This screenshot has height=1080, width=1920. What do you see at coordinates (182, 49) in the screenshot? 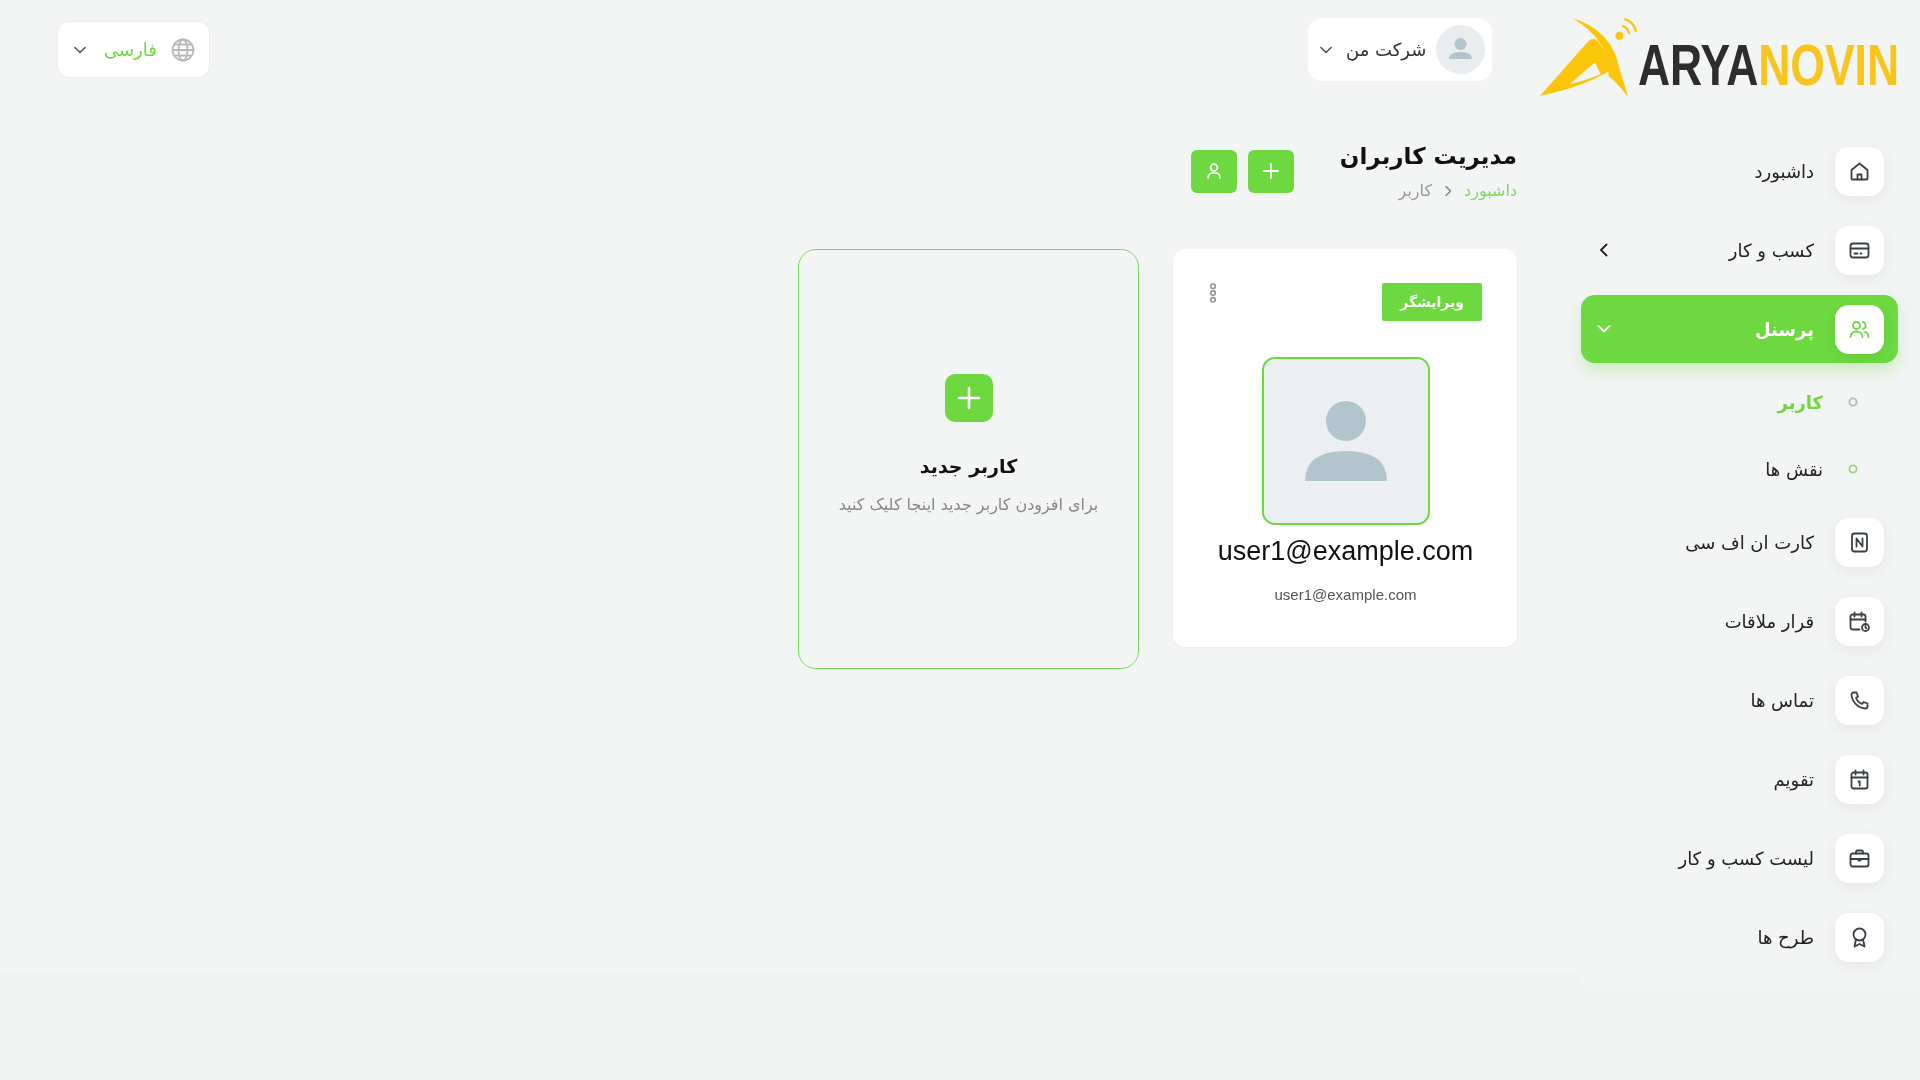
I see `globe-icon` at bounding box center [182, 49].